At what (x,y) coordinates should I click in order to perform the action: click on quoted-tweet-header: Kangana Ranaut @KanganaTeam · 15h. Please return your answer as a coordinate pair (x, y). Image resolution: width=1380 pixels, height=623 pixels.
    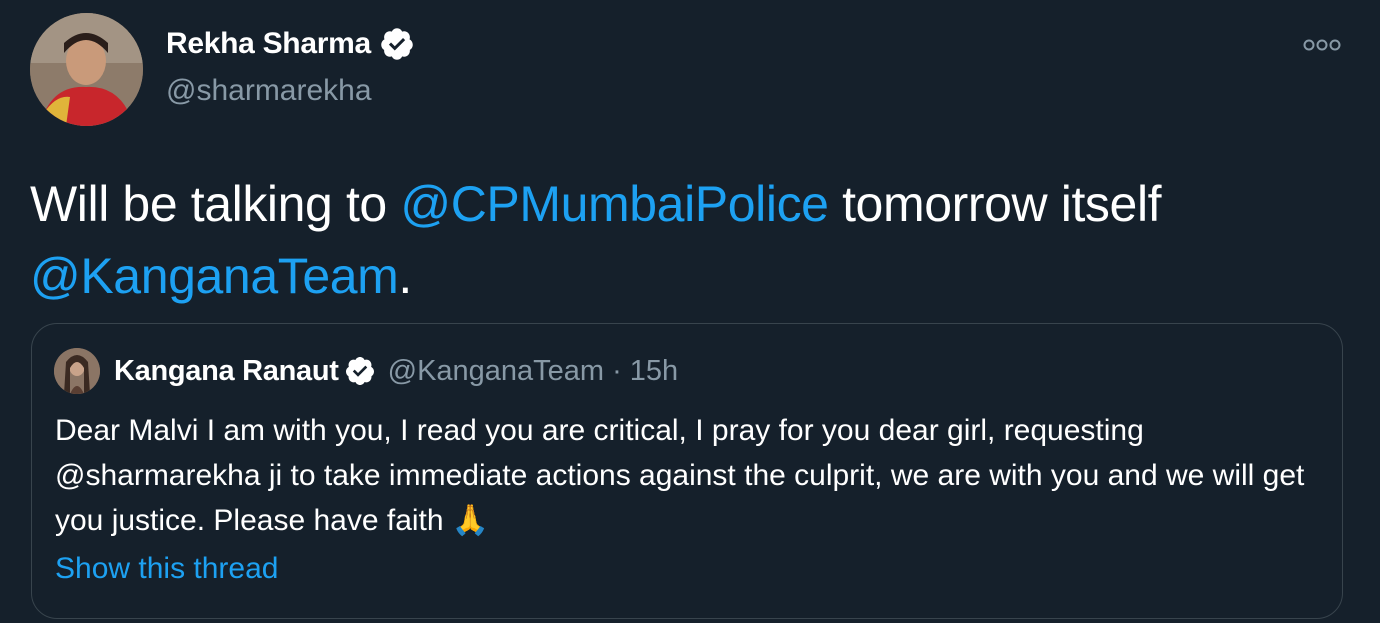
    Looking at the image, I should click on (366, 371).